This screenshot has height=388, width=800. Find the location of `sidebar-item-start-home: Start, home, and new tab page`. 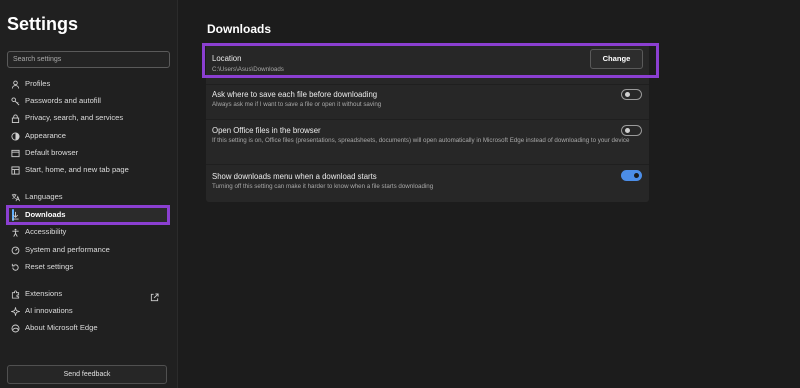

sidebar-item-start-home: Start, home, and new tab page is located at coordinates (86, 170).